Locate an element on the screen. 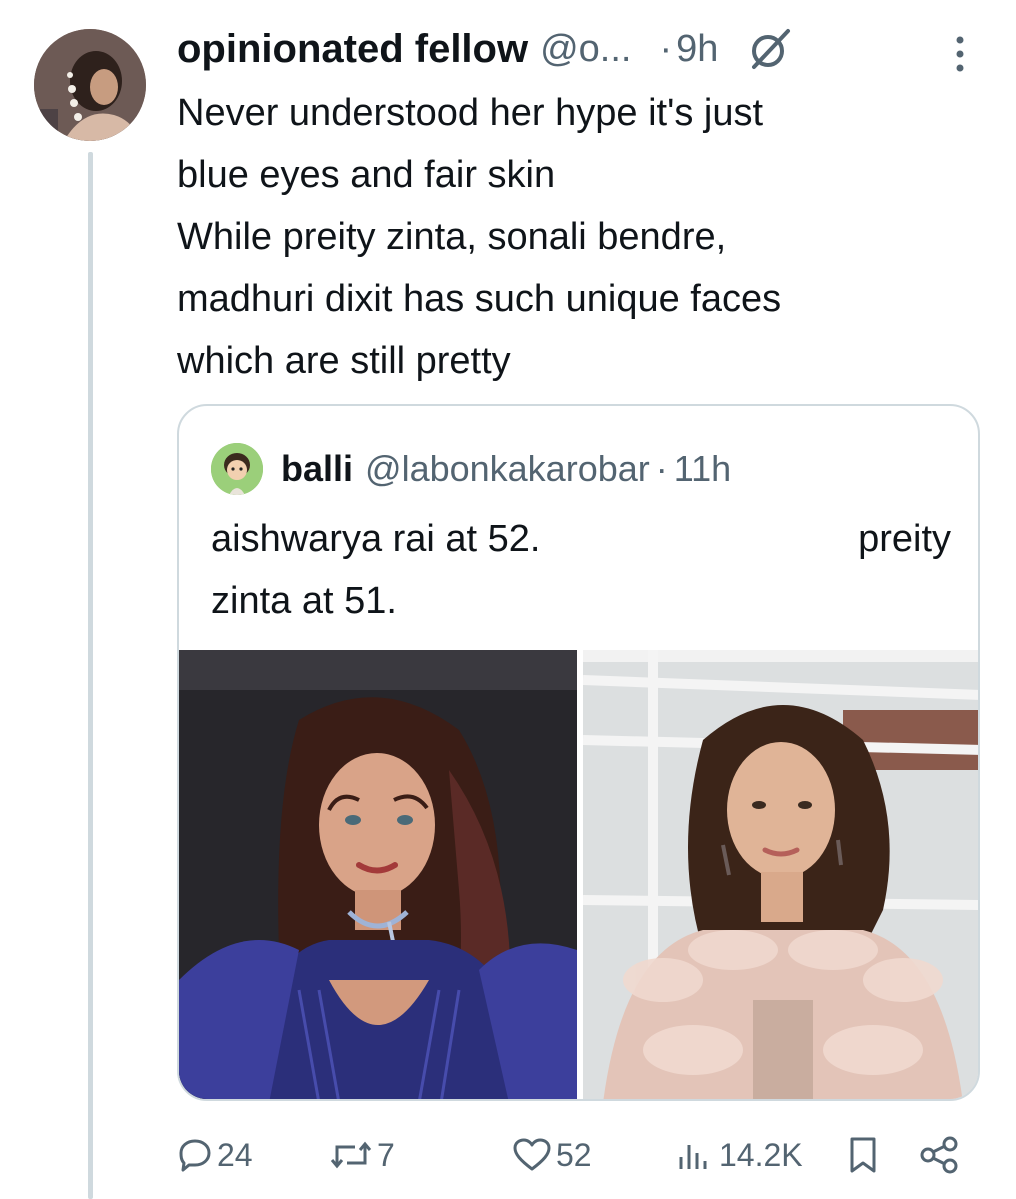 Image resolution: width=1016 pixels, height=1199 pixels. more-vertical-icon is located at coordinates (960, 54).